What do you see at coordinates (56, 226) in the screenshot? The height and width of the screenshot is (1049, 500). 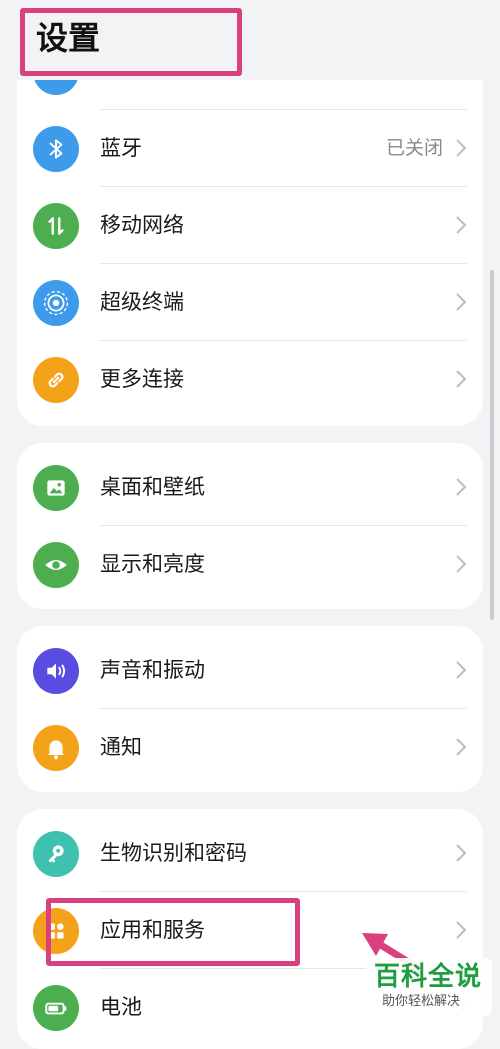 I see `mobile-data-icon` at bounding box center [56, 226].